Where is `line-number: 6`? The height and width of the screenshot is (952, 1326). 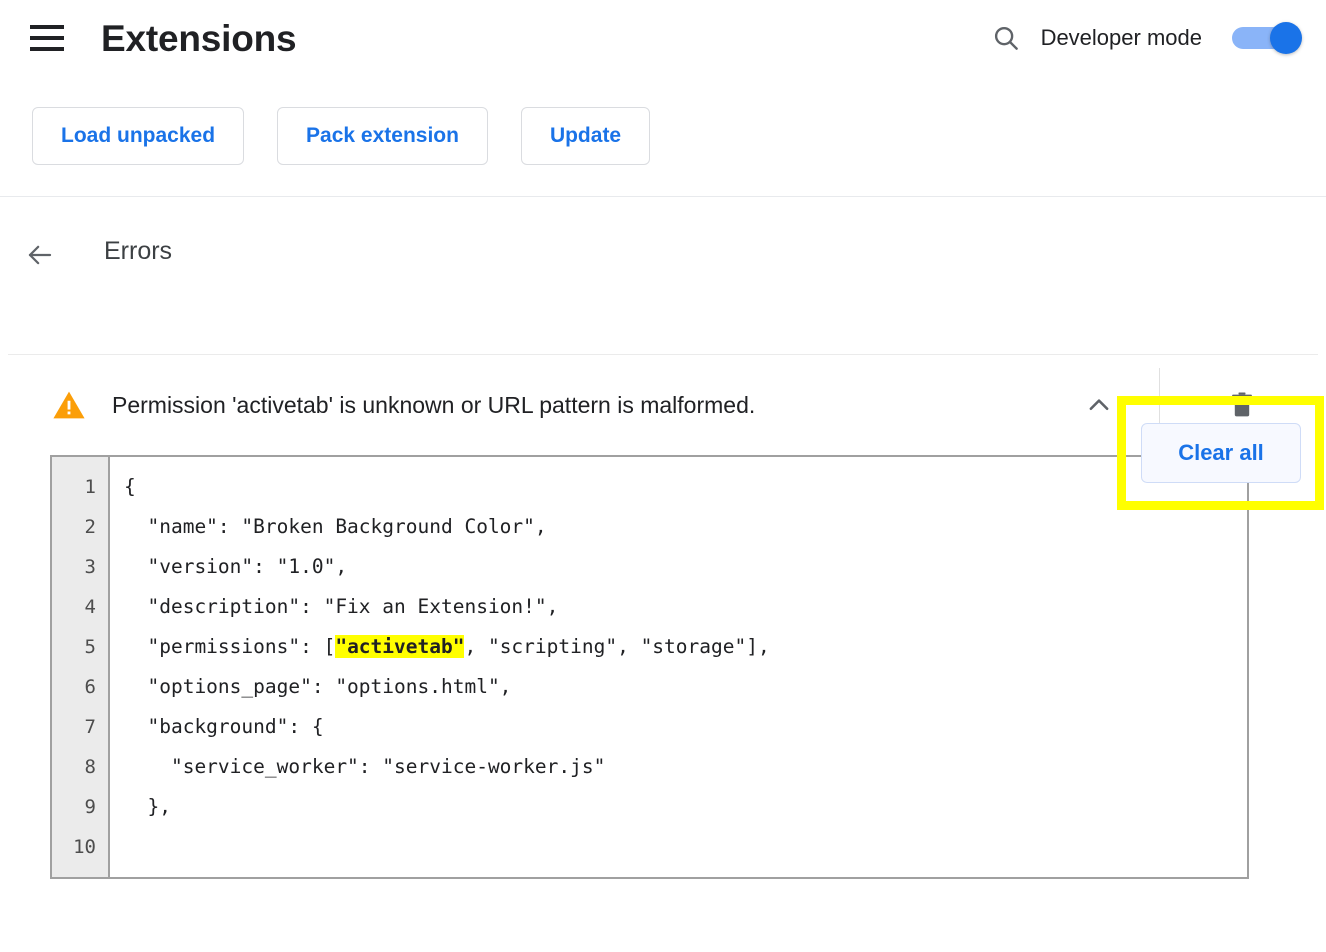 line-number: 6 is located at coordinates (90, 687).